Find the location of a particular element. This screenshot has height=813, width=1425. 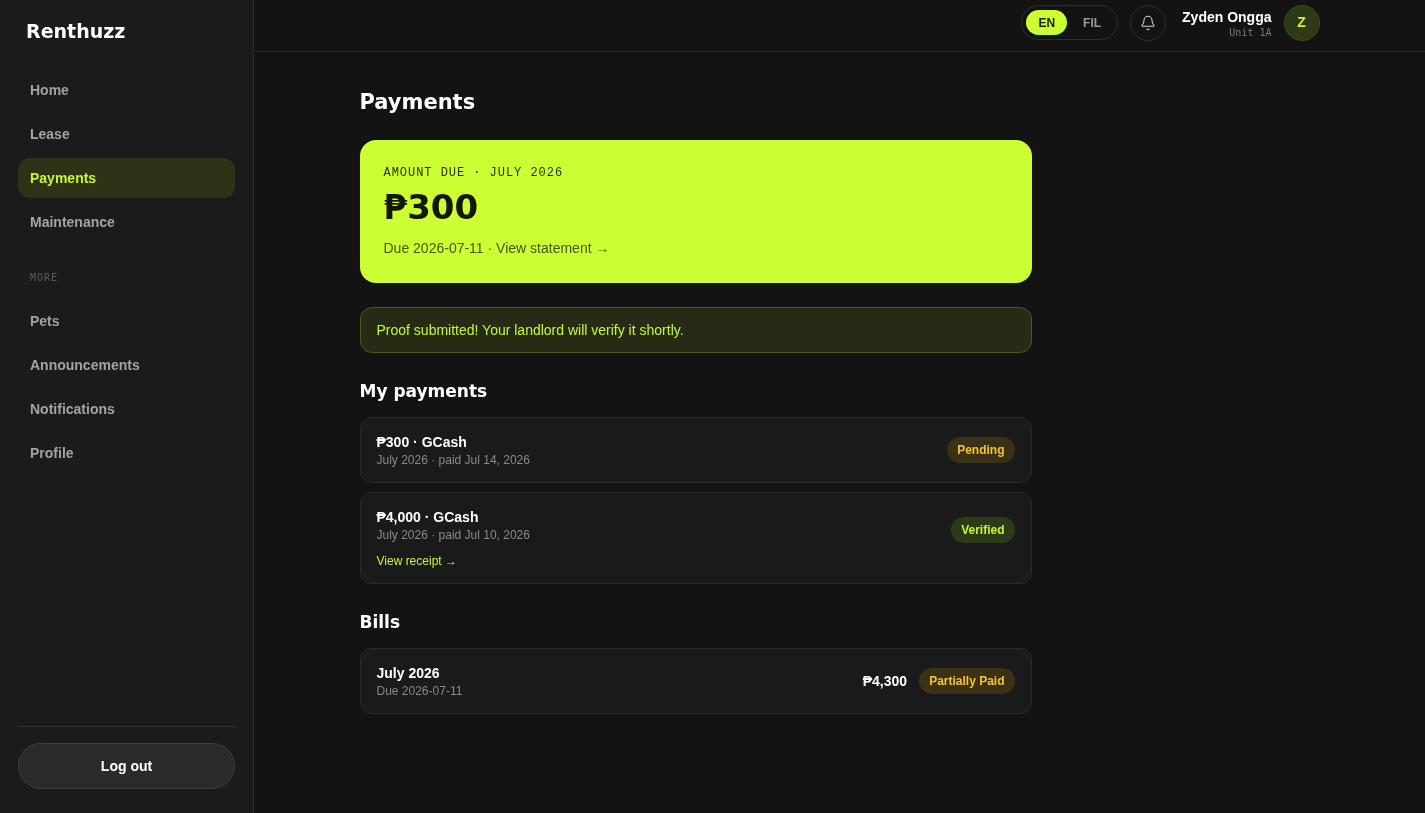

card-subtitle: July 2026 · paid Jul 14, 2026 is located at coordinates (453, 460).